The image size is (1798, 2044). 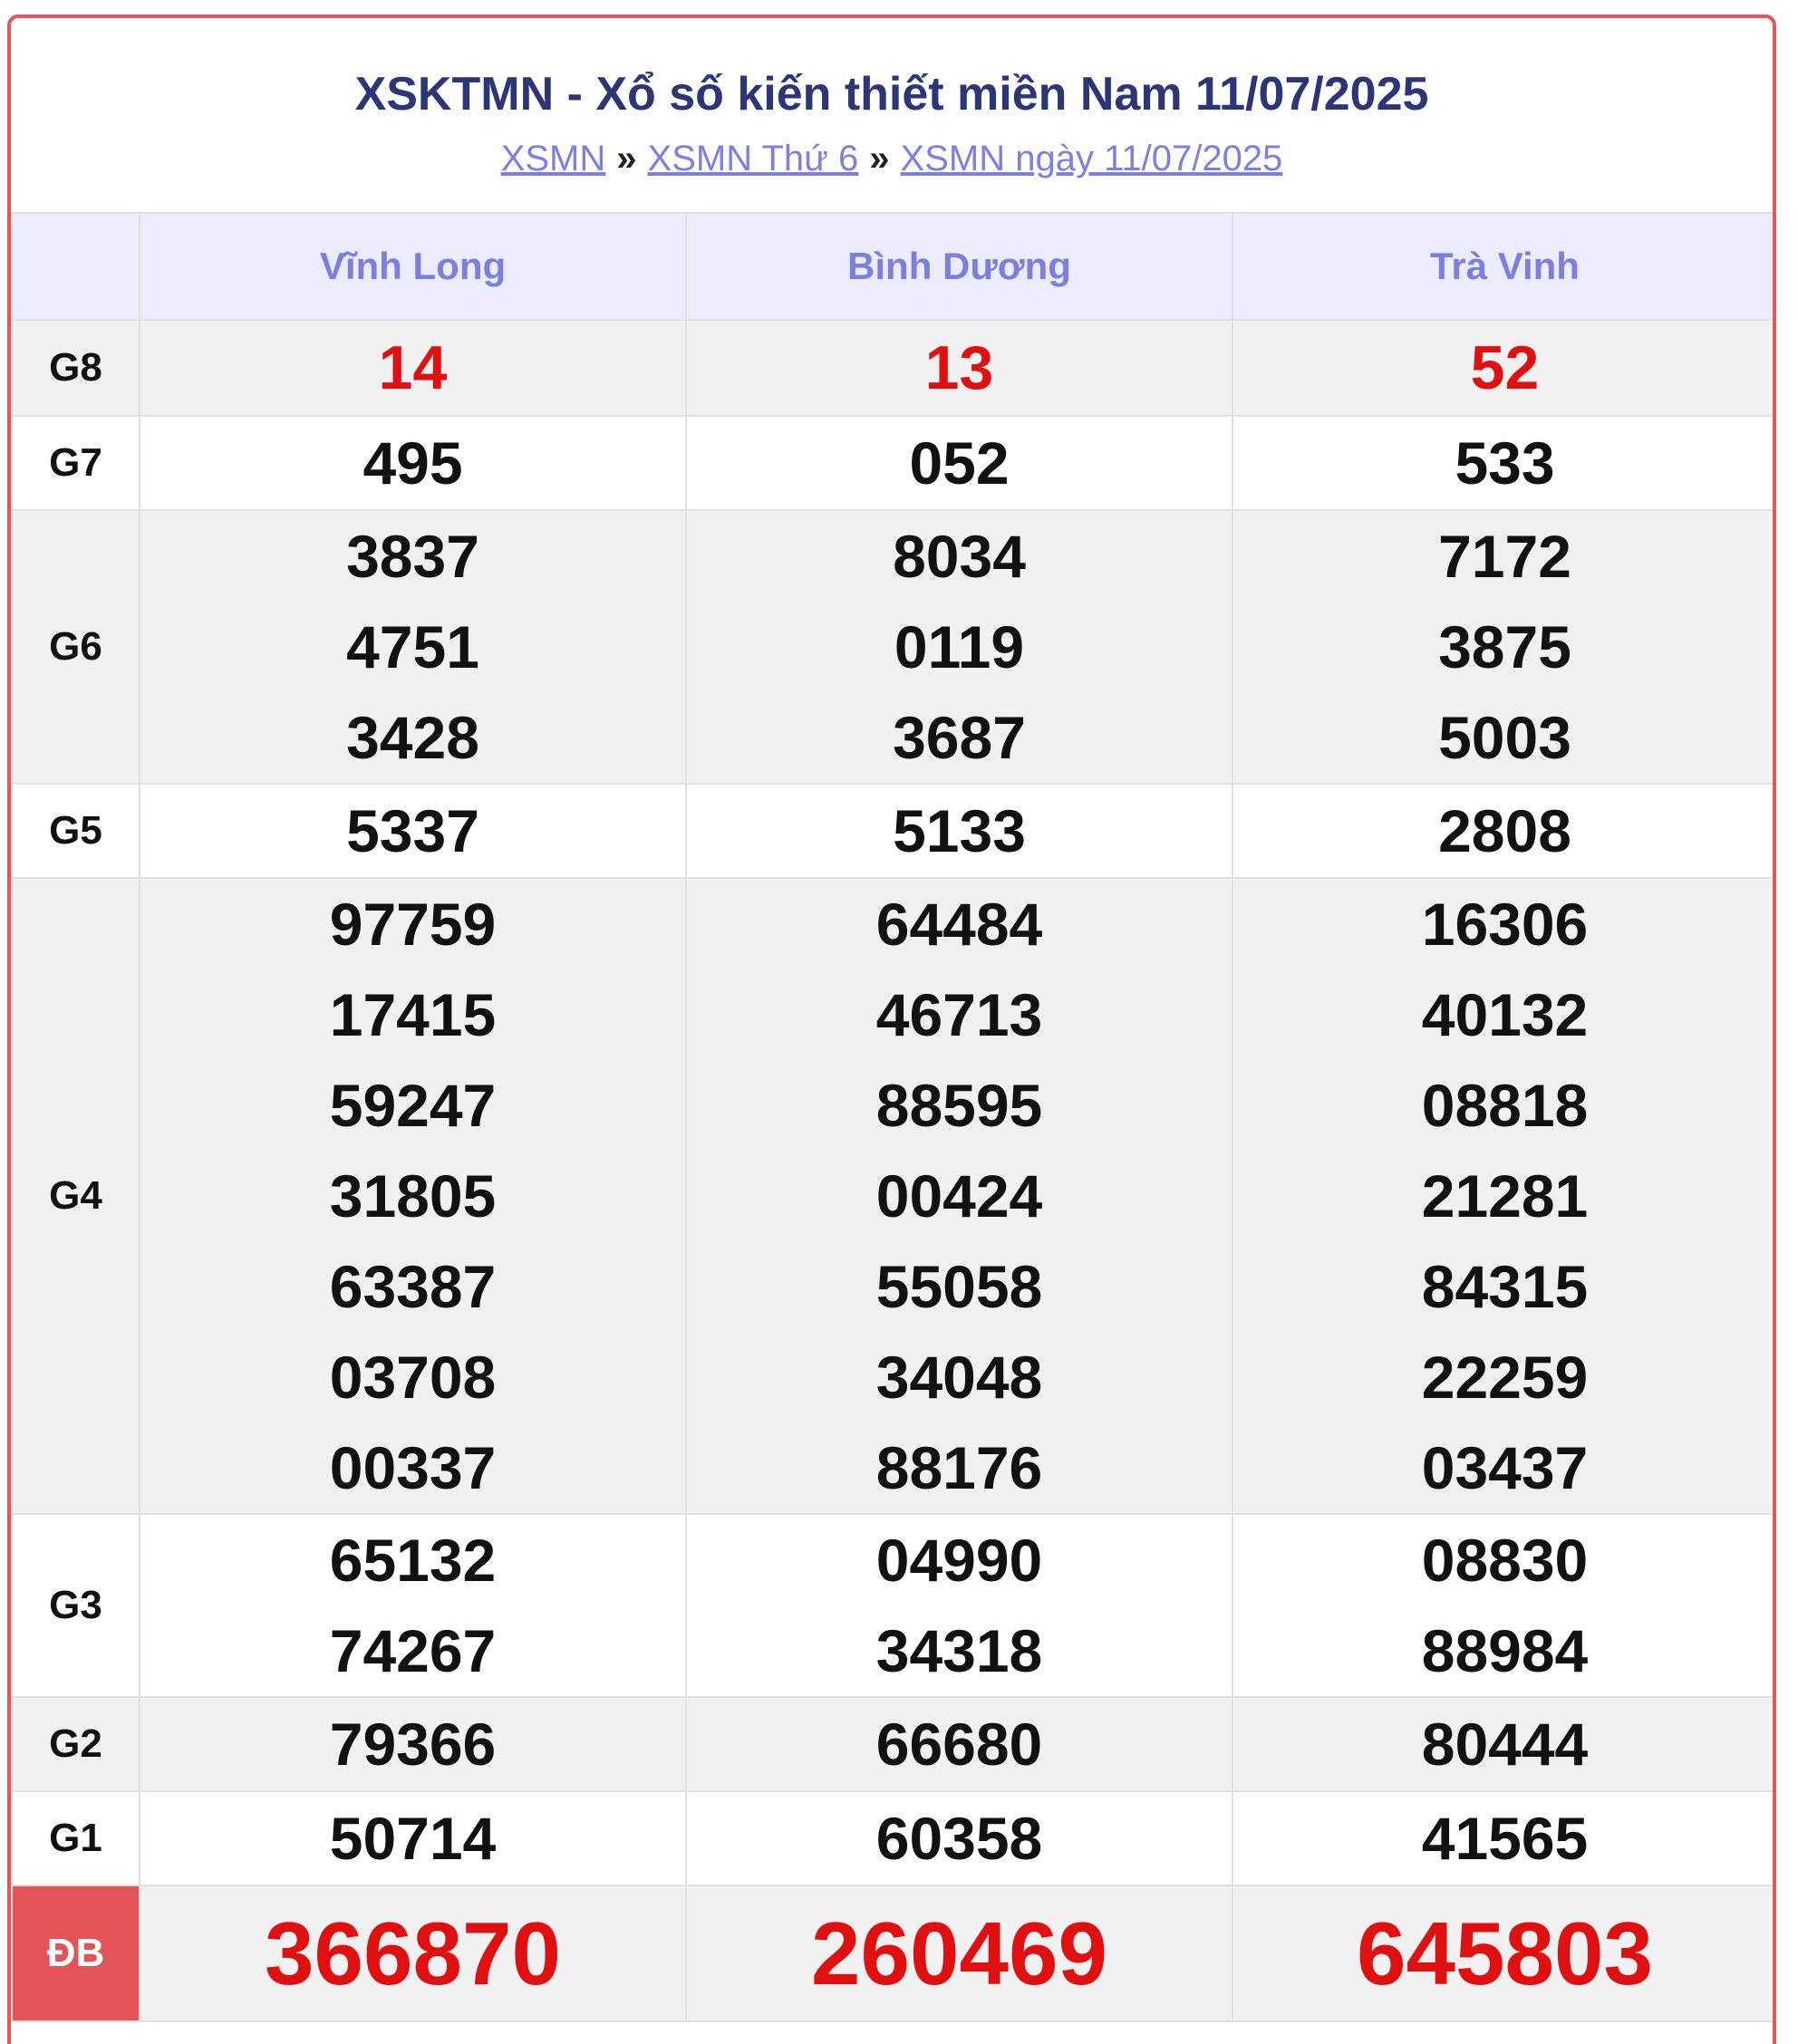 I want to click on prize-number: 495, so click(x=412, y=463).